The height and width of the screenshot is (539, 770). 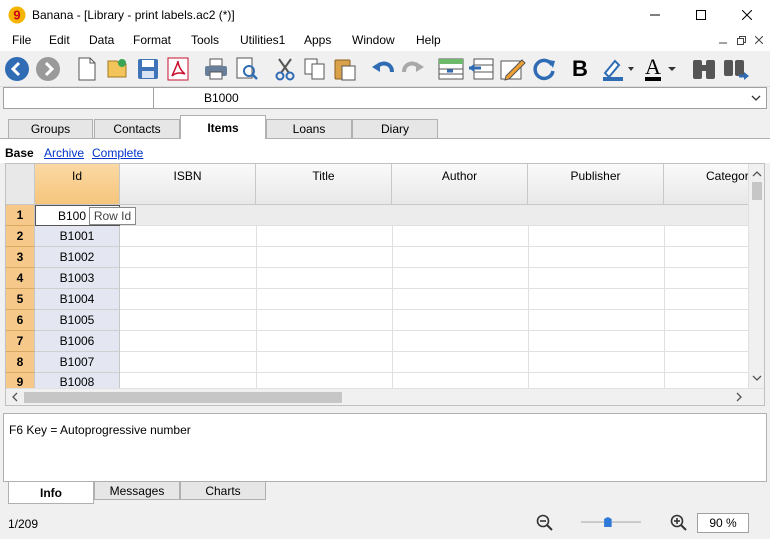 What do you see at coordinates (20, 257) in the screenshot?
I see `row-number: 3` at bounding box center [20, 257].